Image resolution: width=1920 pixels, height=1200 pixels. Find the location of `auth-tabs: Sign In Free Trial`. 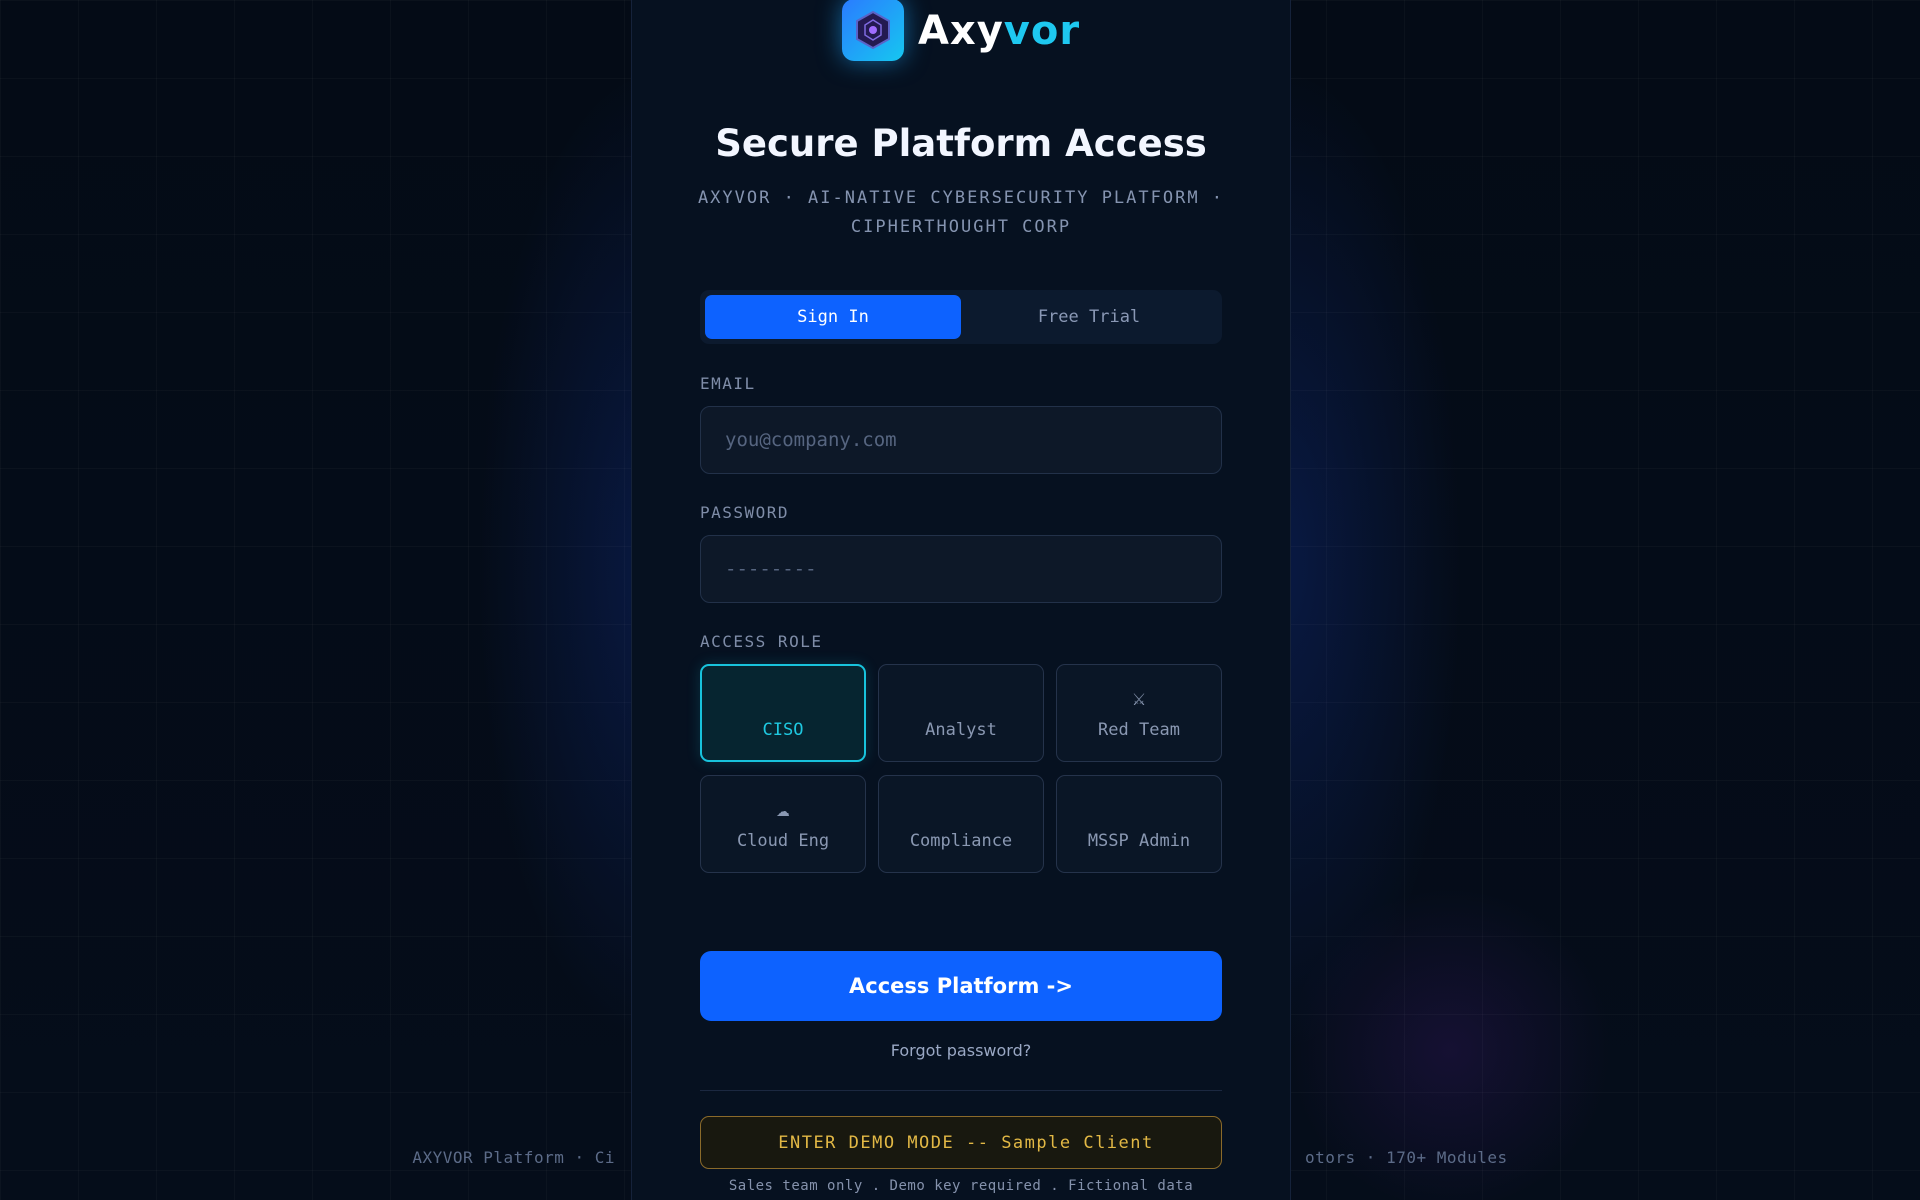

auth-tabs: Sign In Free Trial is located at coordinates (961, 317).